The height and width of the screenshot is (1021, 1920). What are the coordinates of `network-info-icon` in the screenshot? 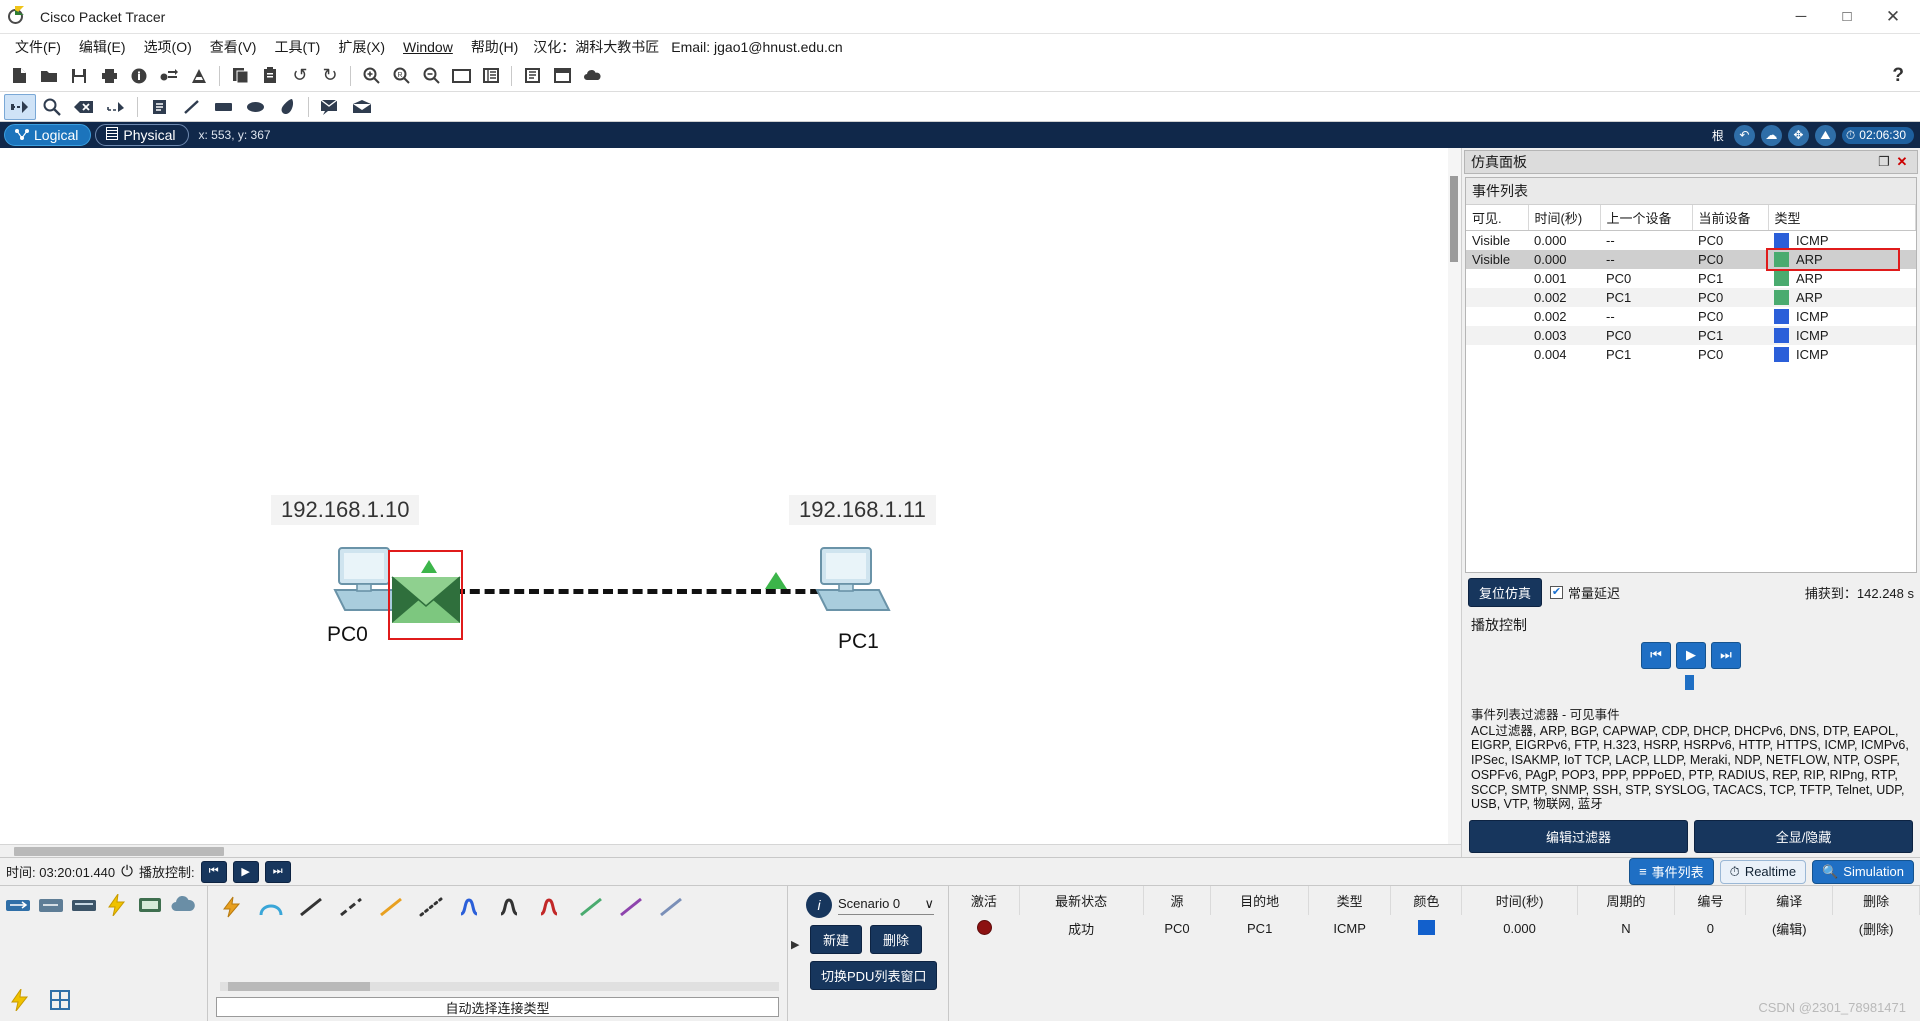 It's located at (169, 76).